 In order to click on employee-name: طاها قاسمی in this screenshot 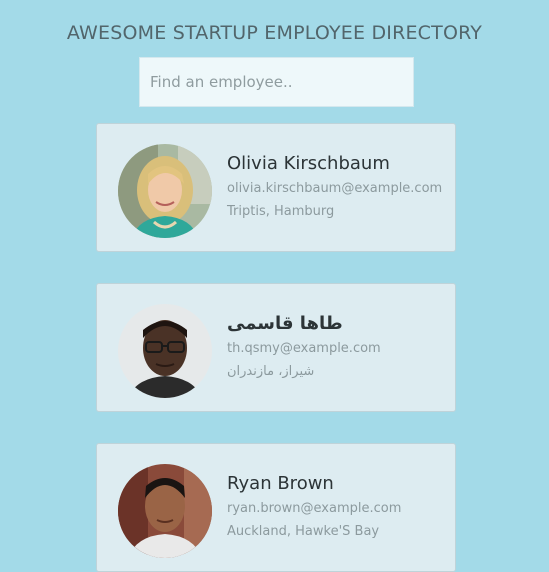, I will do `click(285, 323)`.